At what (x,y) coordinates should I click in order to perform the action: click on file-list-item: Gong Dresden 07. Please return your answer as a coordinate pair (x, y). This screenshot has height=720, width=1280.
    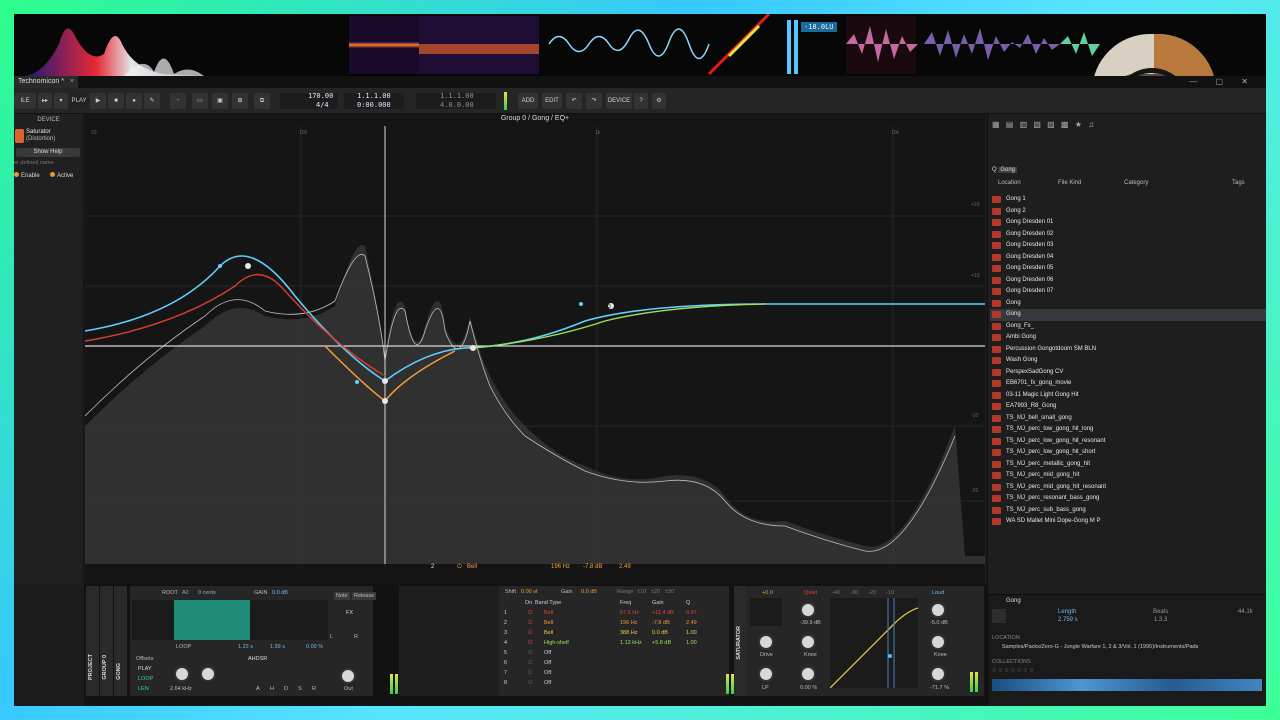
    Looking at the image, I should click on (1128, 292).